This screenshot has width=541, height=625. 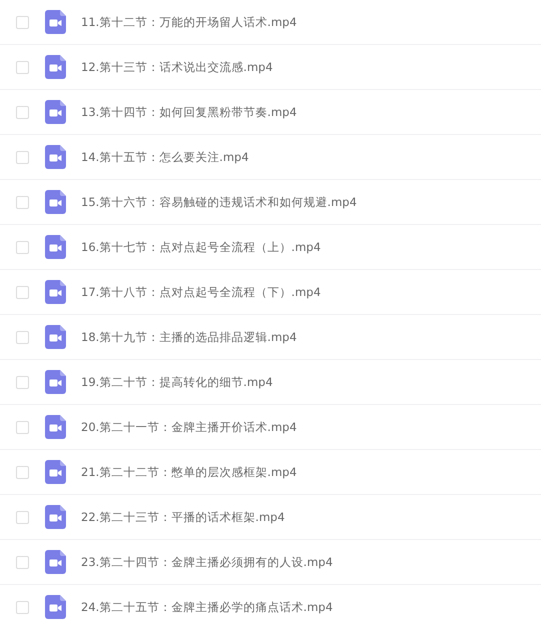 What do you see at coordinates (219, 202) in the screenshot?
I see `file-name: 15.第十六节：容易触碰的违规话术和如何规避.mp4` at bounding box center [219, 202].